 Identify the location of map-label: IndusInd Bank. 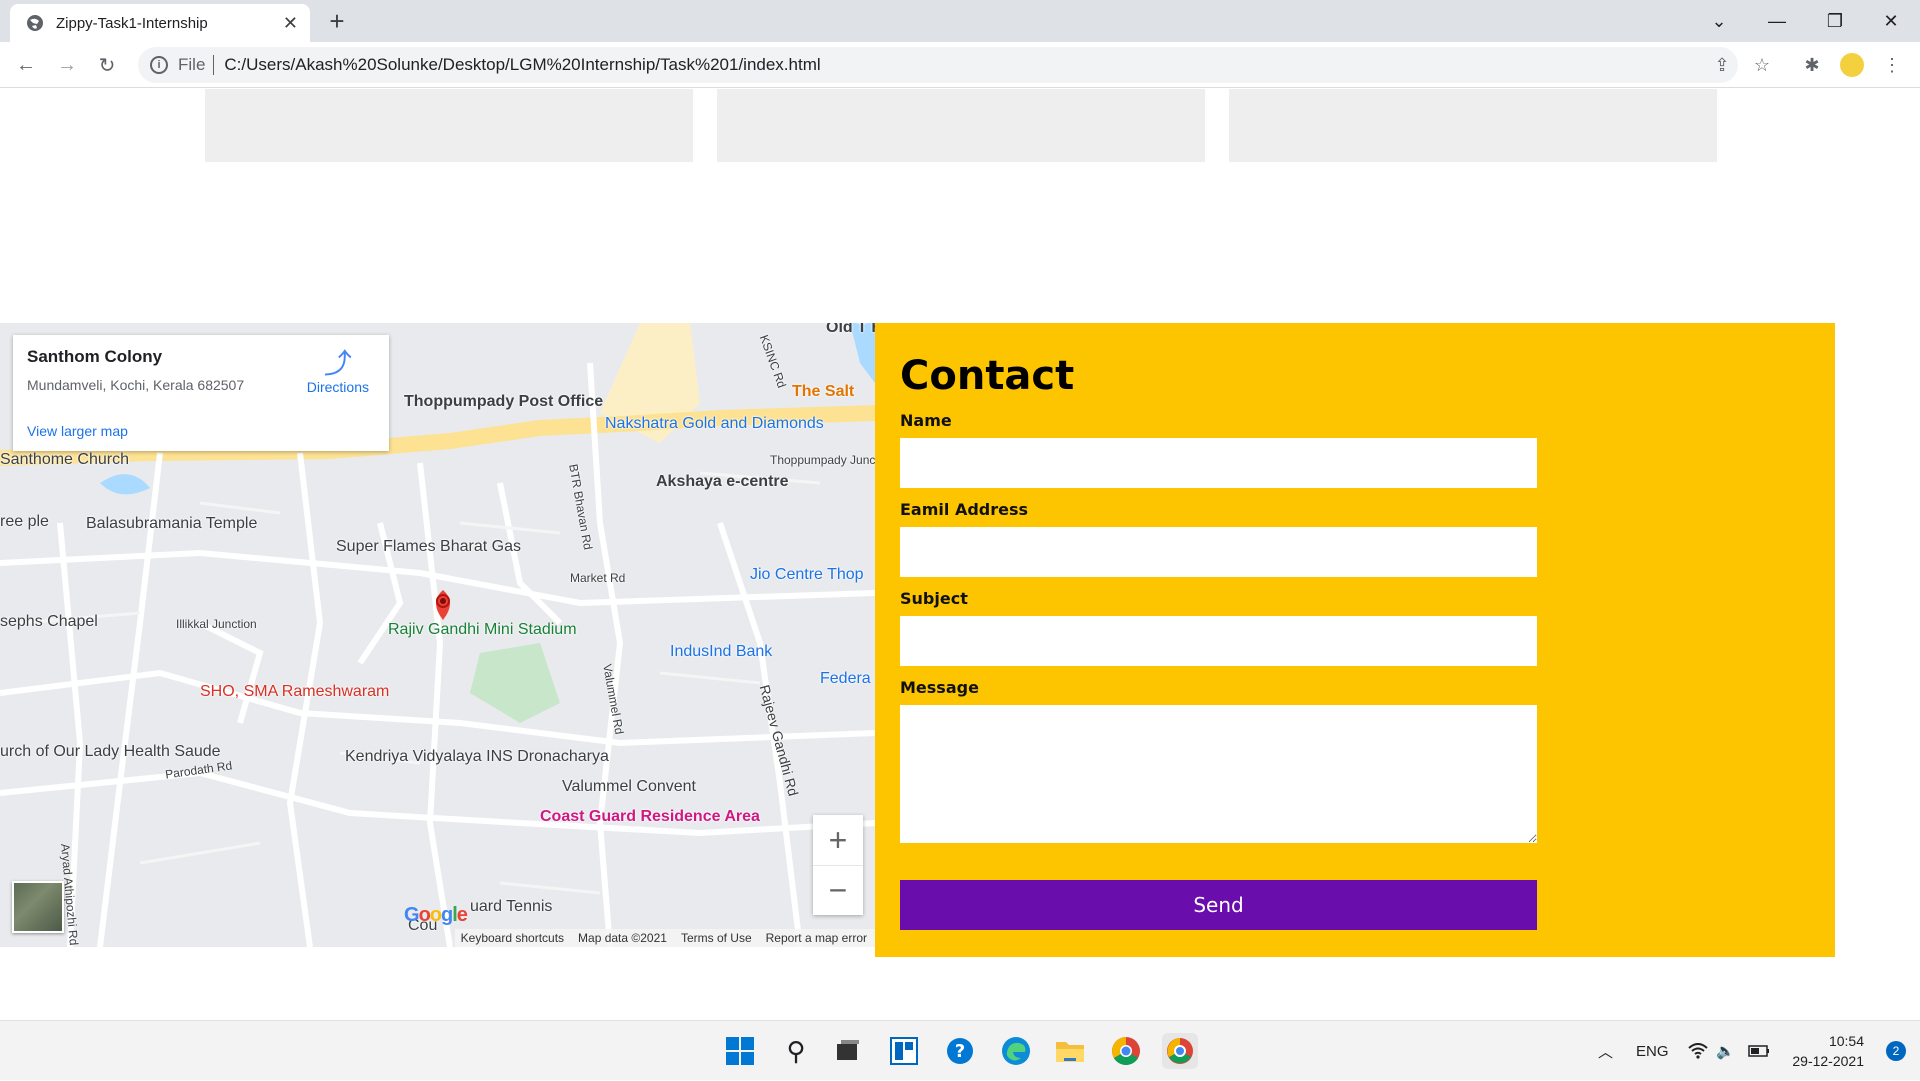
(721, 651).